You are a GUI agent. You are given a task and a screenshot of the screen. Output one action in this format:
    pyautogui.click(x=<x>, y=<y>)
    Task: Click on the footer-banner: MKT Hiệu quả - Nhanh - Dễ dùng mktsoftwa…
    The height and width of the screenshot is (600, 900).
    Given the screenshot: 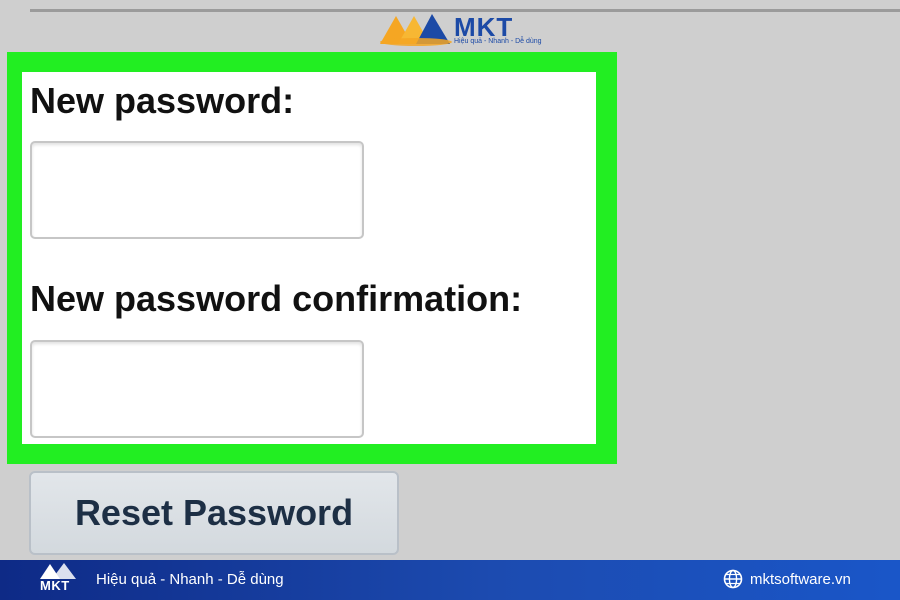 What is the action you would take?
    pyautogui.click(x=450, y=580)
    